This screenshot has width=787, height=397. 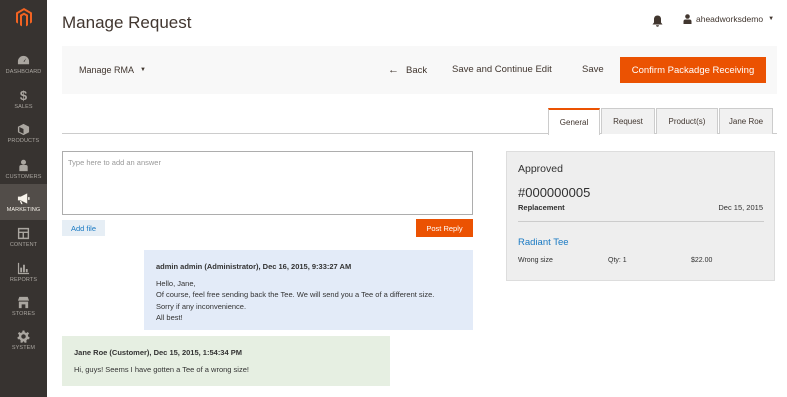 I want to click on sidebar-item-products: Products, so click(x=23, y=133).